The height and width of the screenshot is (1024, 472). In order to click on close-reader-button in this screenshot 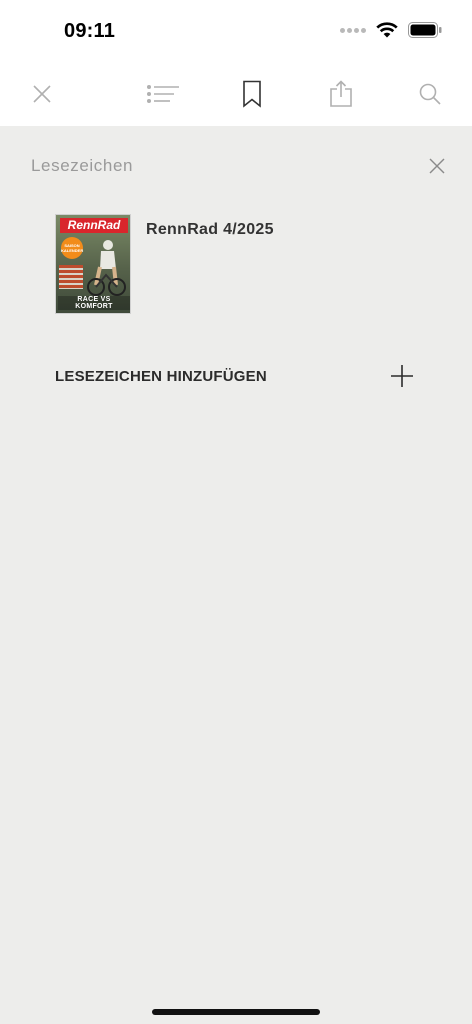, I will do `click(42, 94)`.